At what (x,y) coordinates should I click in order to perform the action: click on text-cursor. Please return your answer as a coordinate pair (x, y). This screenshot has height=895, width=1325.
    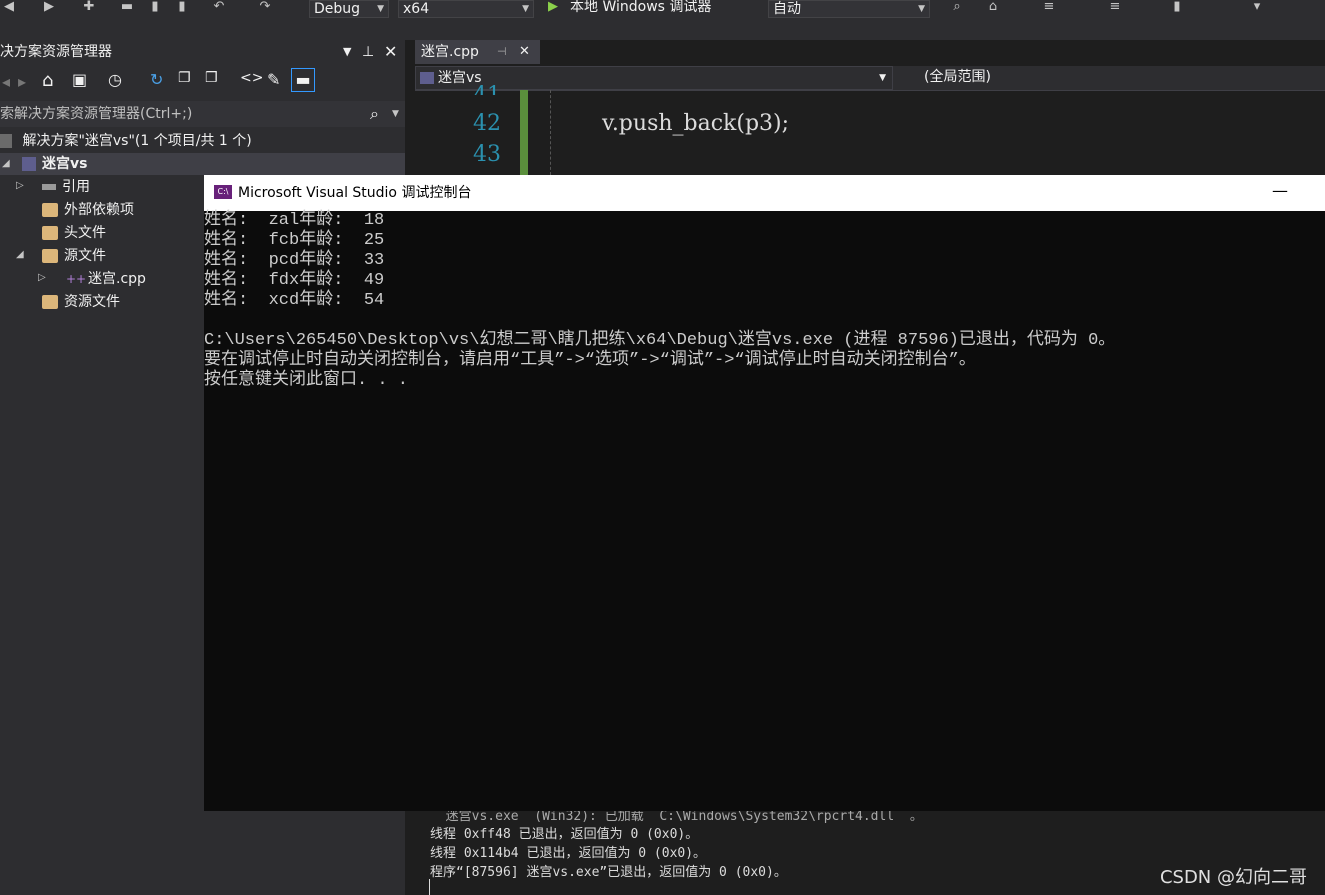
    Looking at the image, I should click on (429, 887).